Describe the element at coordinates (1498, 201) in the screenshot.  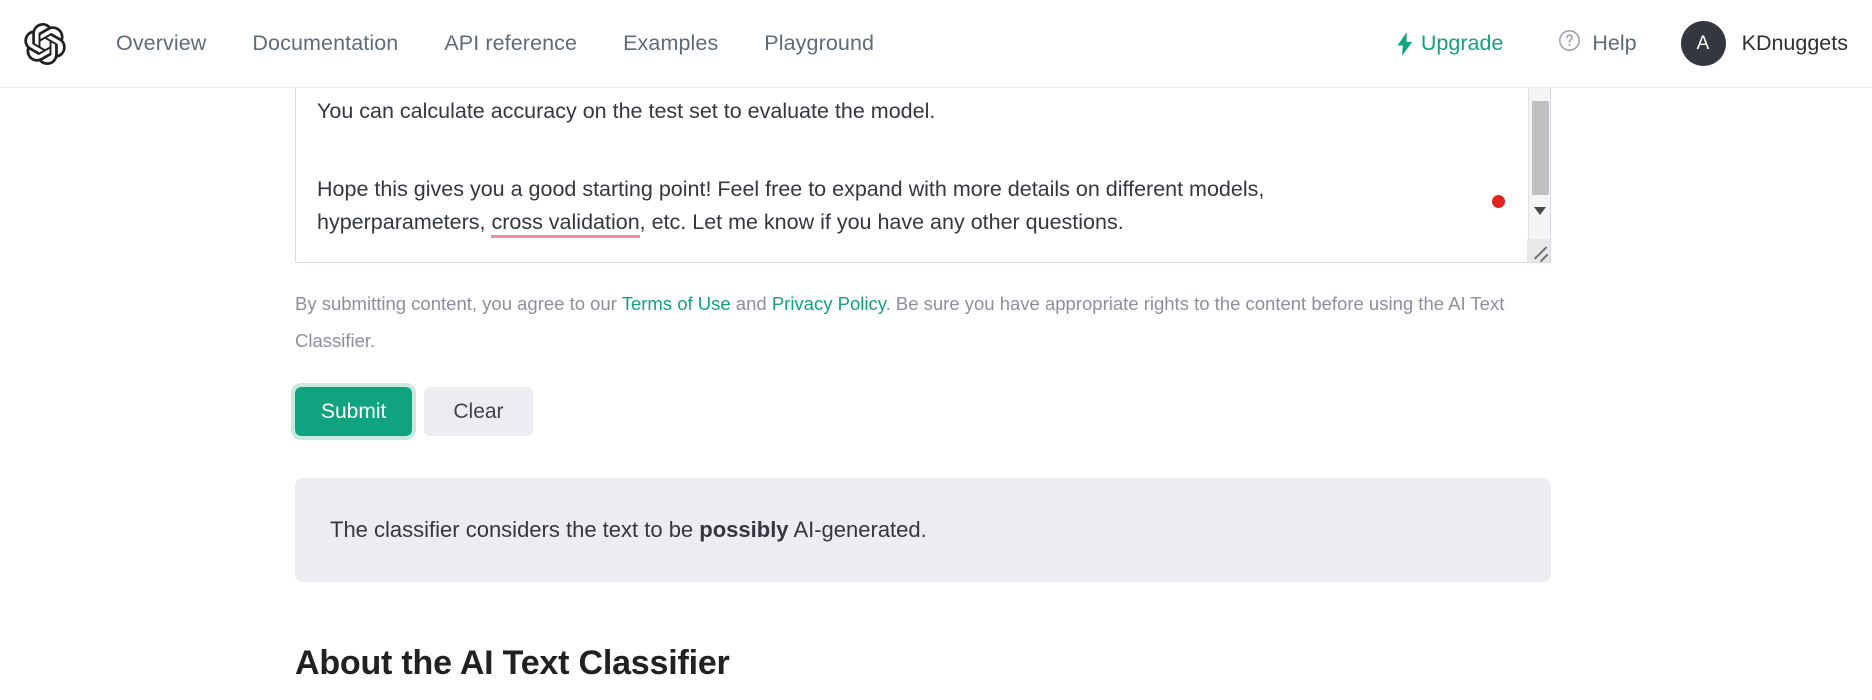
I see `cursor-position-marker` at that location.